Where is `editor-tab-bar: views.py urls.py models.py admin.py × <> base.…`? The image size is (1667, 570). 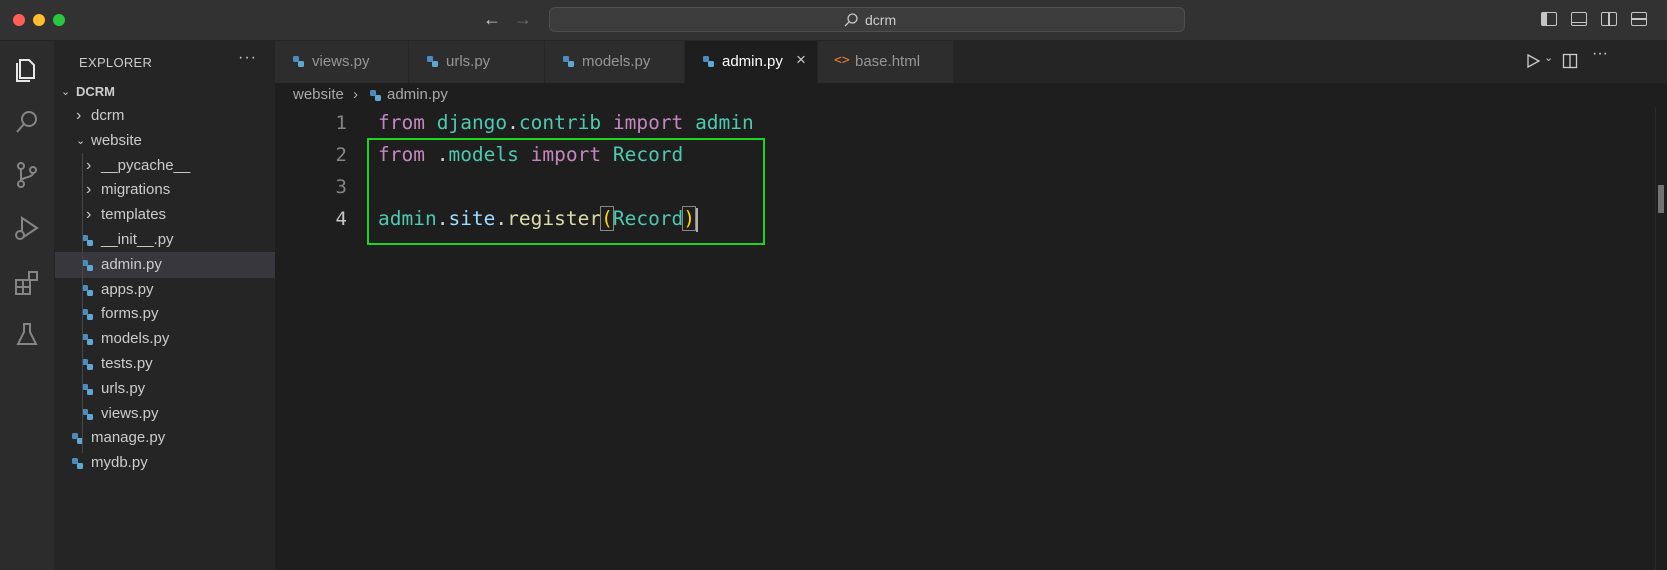
editor-tab-bar: views.py urls.py models.py admin.py × <> base.… is located at coordinates (971, 62).